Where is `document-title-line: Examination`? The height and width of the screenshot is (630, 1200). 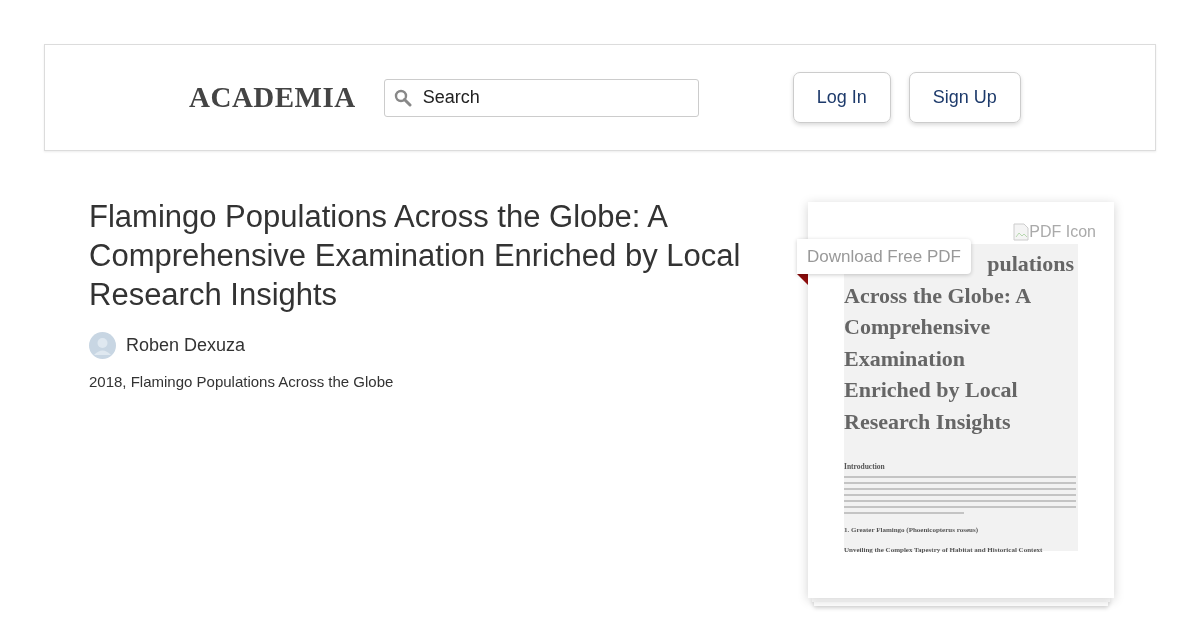
document-title-line: Examination is located at coordinates (905, 358).